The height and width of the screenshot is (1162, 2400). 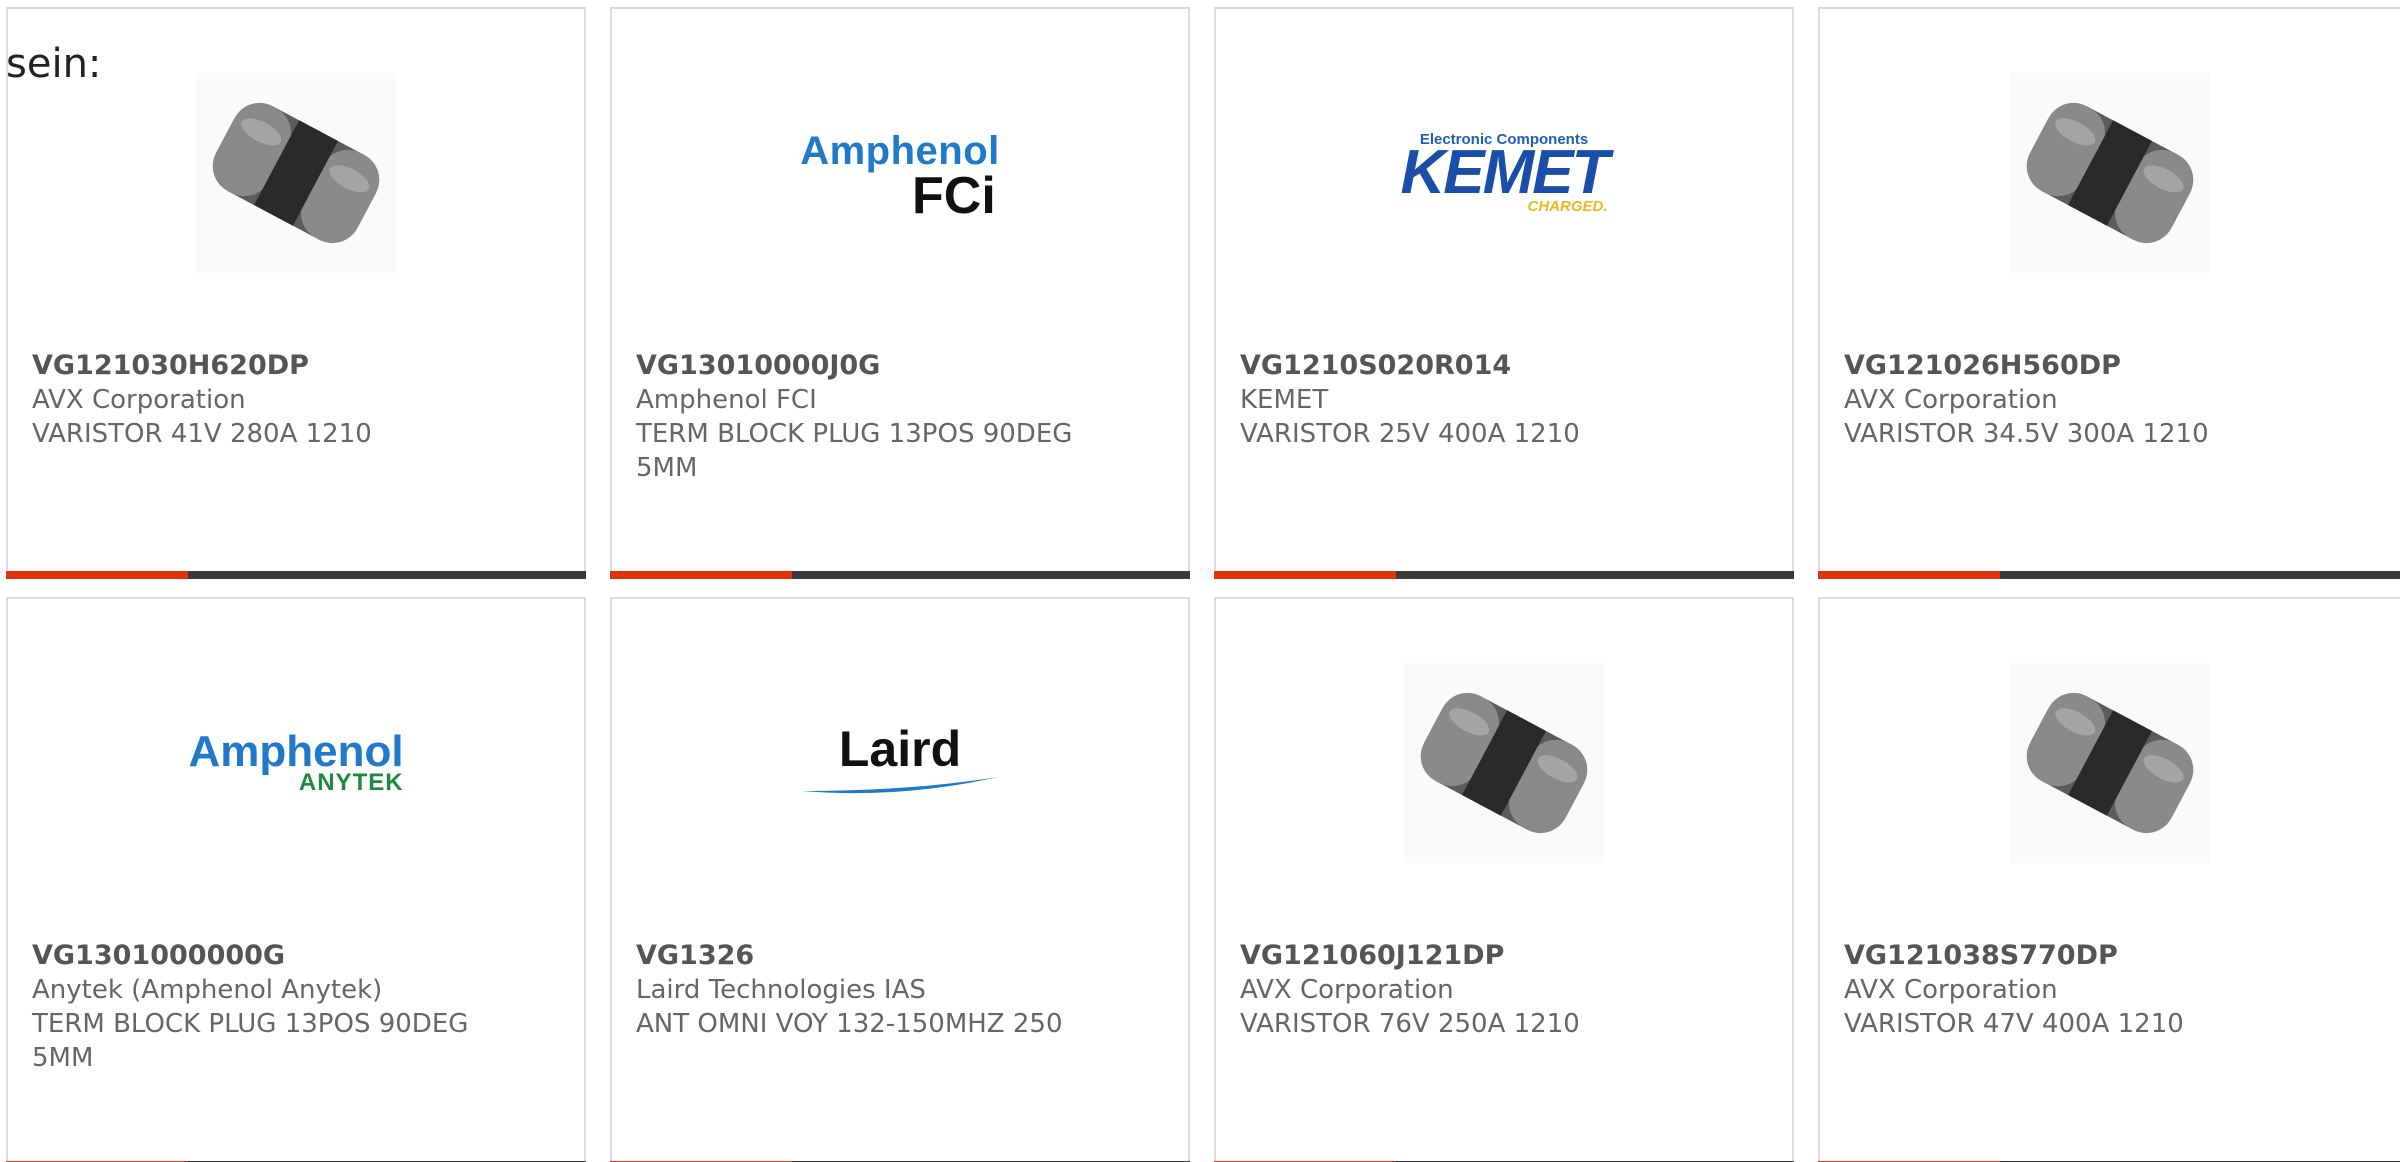 I want to click on manufacturer: Anytek (Amphenol Anytek), so click(x=207, y=990).